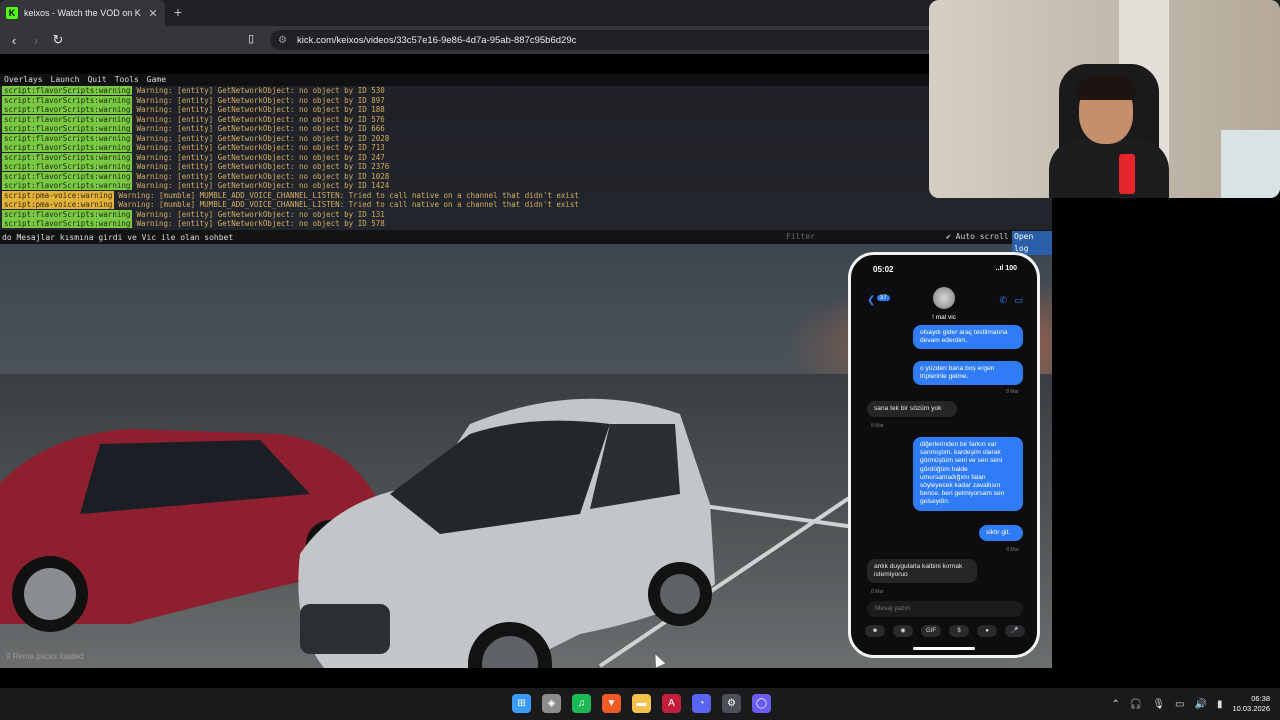 This screenshot has width=1280, height=720. What do you see at coordinates (1260, 698) in the screenshot?
I see `clock-time: 06:38` at bounding box center [1260, 698].